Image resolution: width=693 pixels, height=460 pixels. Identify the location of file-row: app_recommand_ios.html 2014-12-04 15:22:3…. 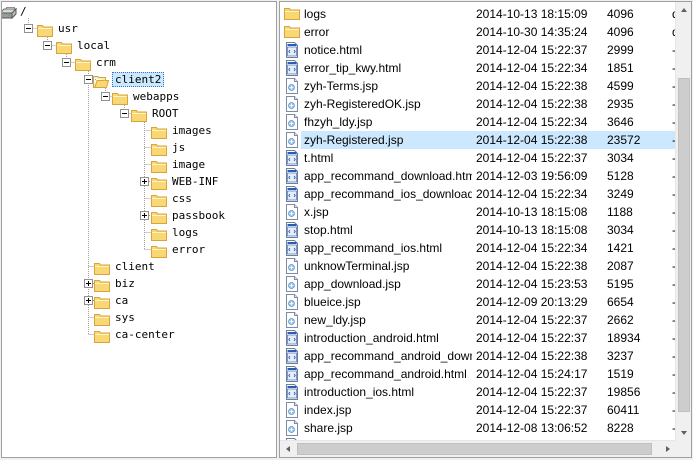
(479, 248).